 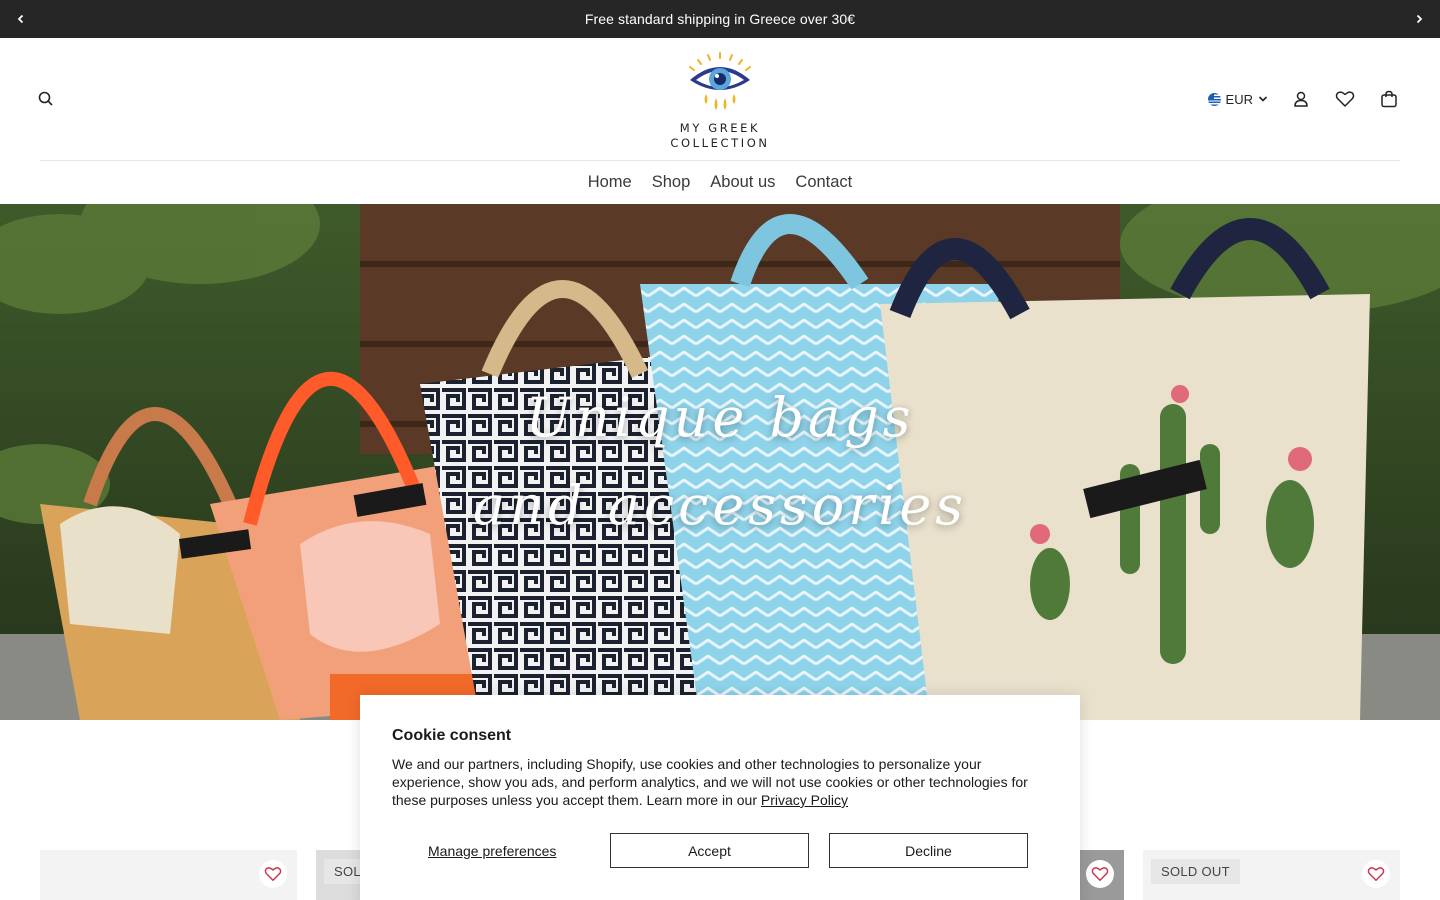 What do you see at coordinates (1345, 99) in the screenshot?
I see `heart-icon` at bounding box center [1345, 99].